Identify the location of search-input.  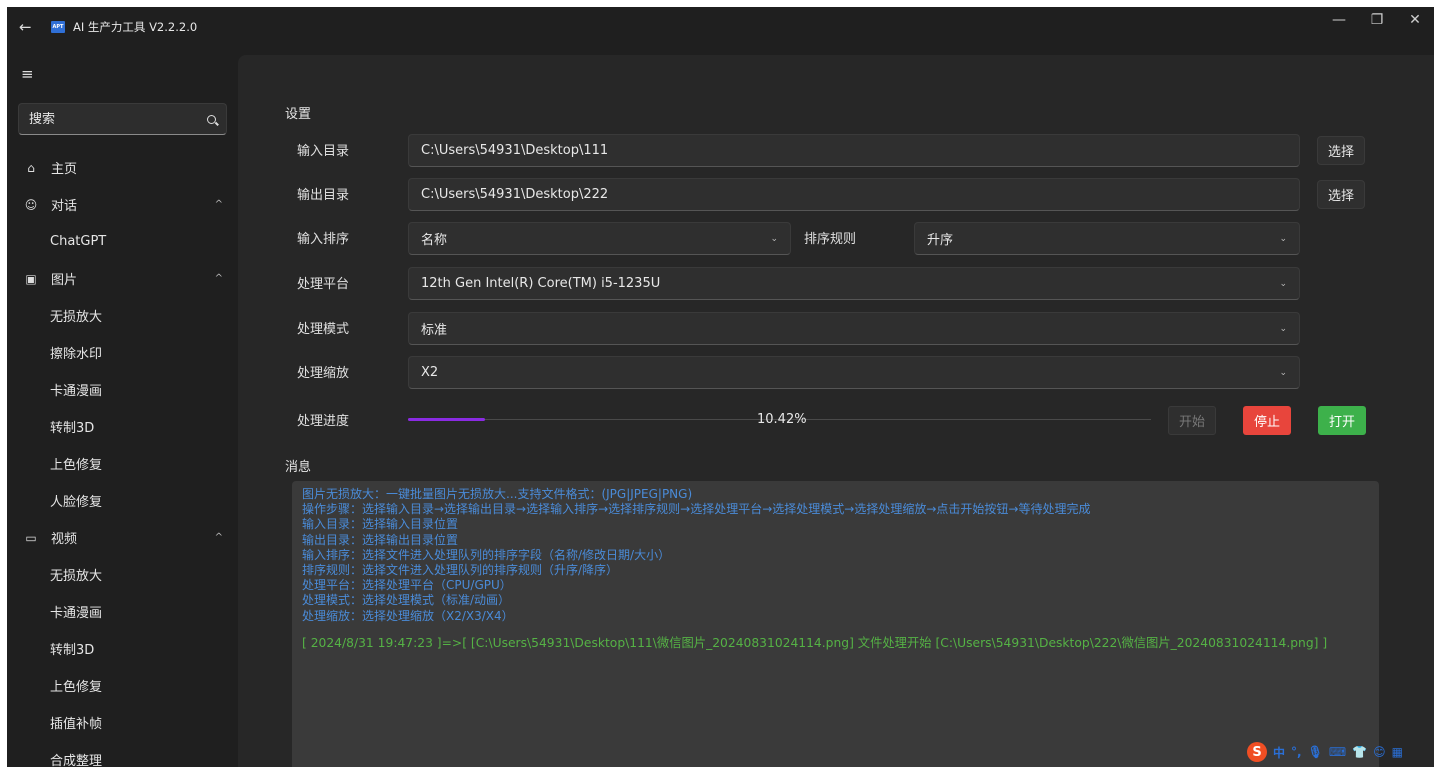
(104, 119).